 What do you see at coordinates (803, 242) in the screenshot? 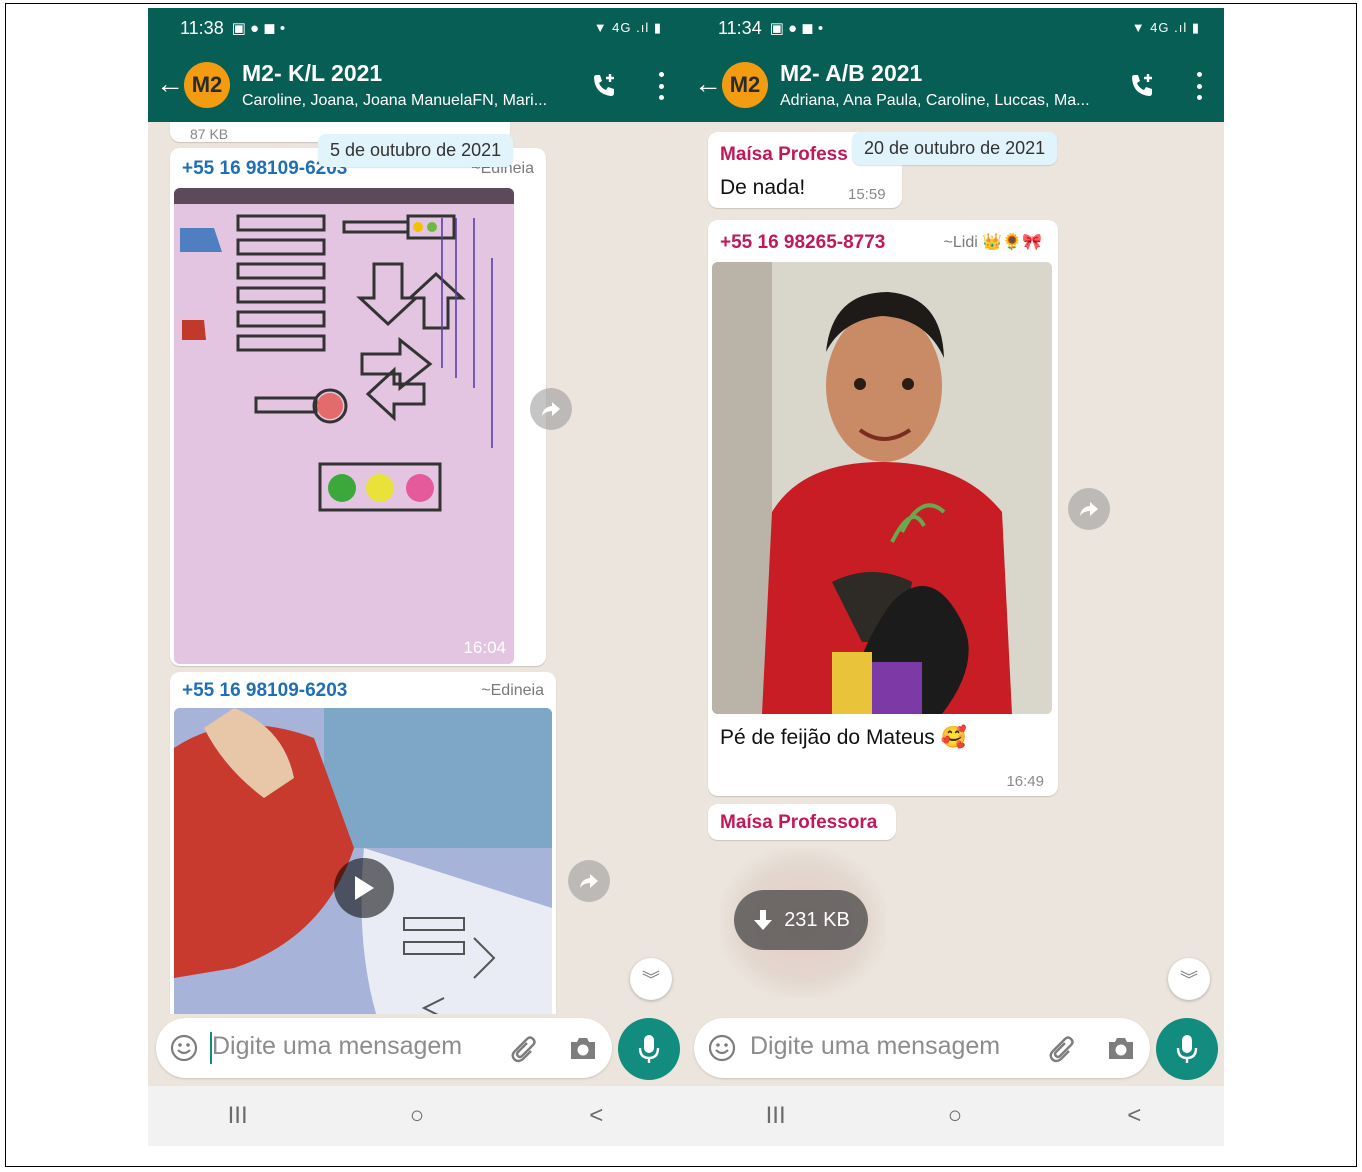
I see `sender-phone: +55 16 98265-8773` at bounding box center [803, 242].